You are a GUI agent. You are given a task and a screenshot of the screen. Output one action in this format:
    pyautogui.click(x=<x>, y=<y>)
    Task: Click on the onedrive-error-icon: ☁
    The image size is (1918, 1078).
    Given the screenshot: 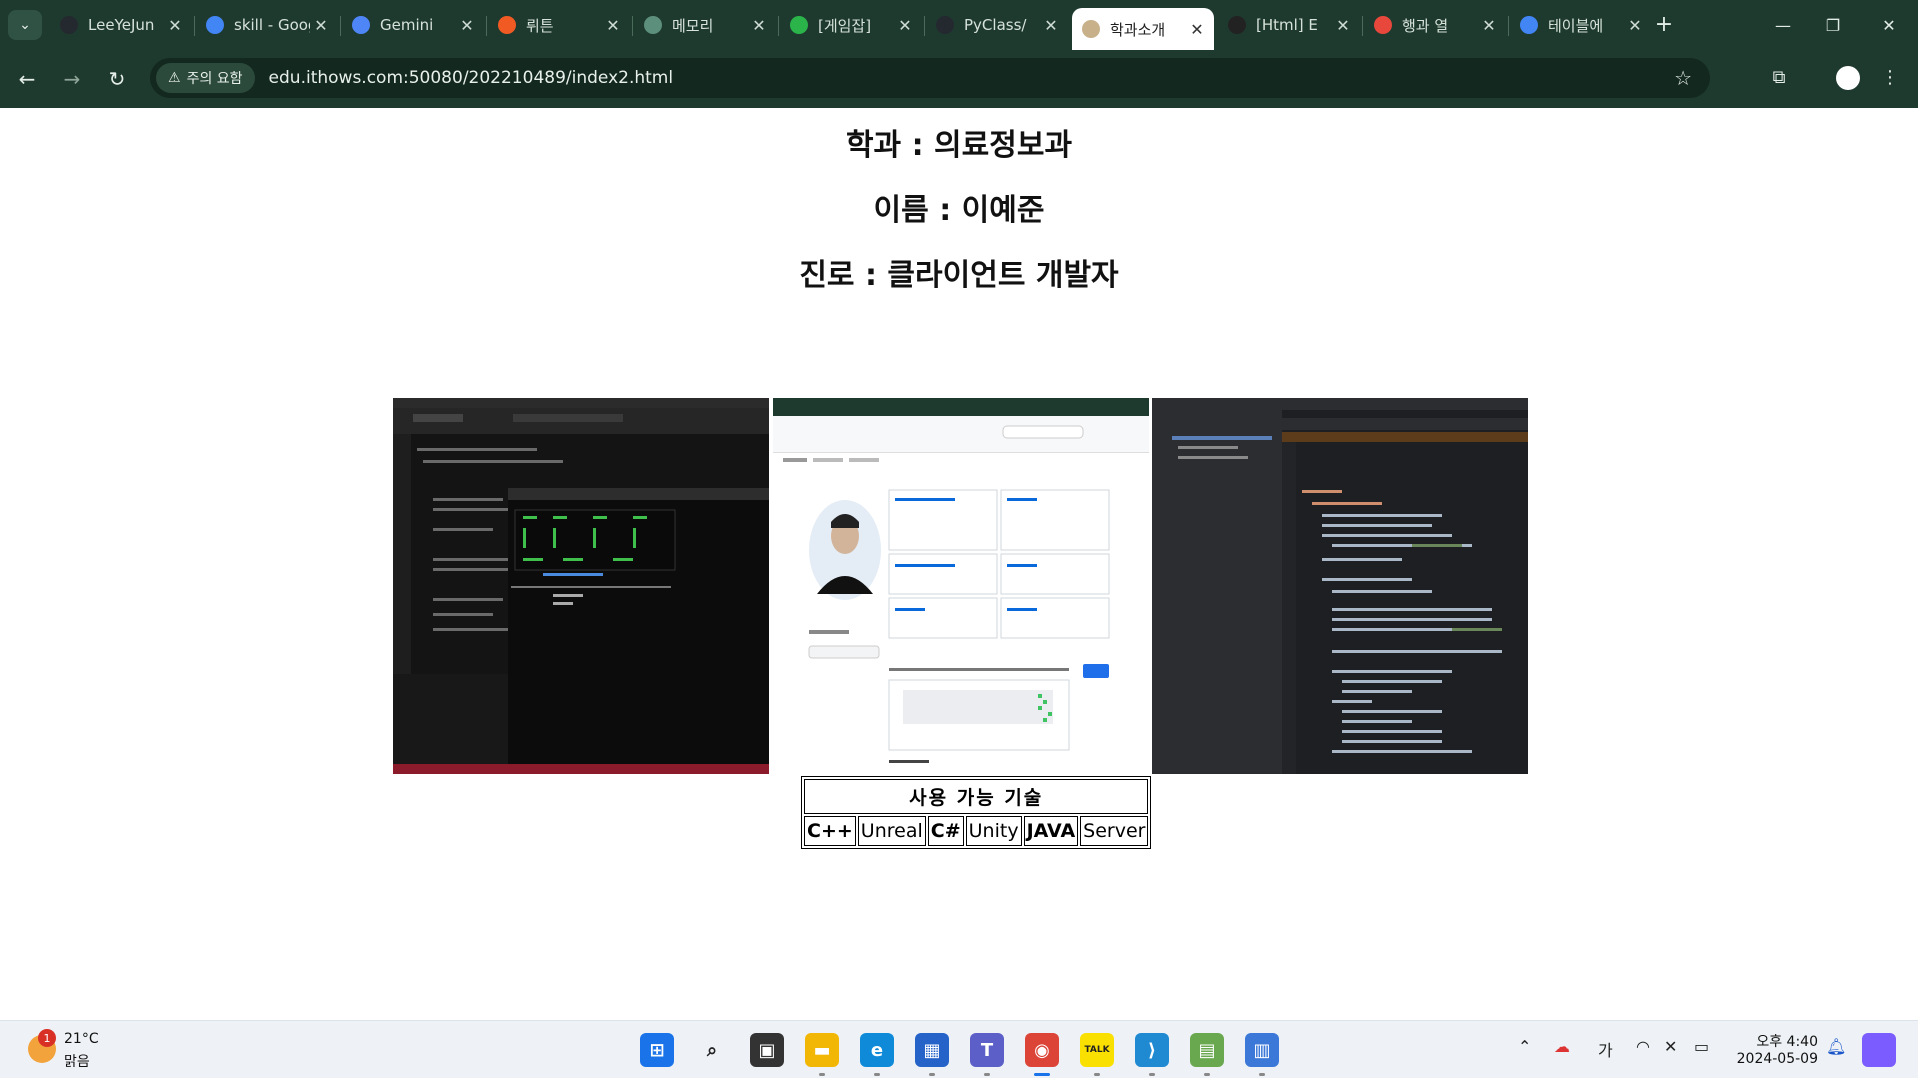 What is the action you would take?
    pyautogui.click(x=1562, y=1046)
    